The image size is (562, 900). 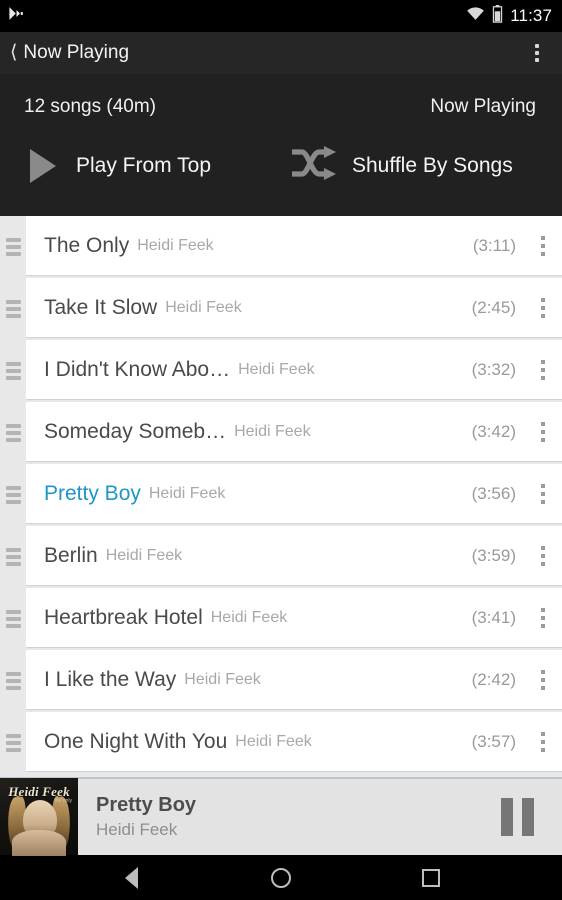 I want to click on song-row: I Like the Way Heidi Feek (2:42), so click(x=281, y=681).